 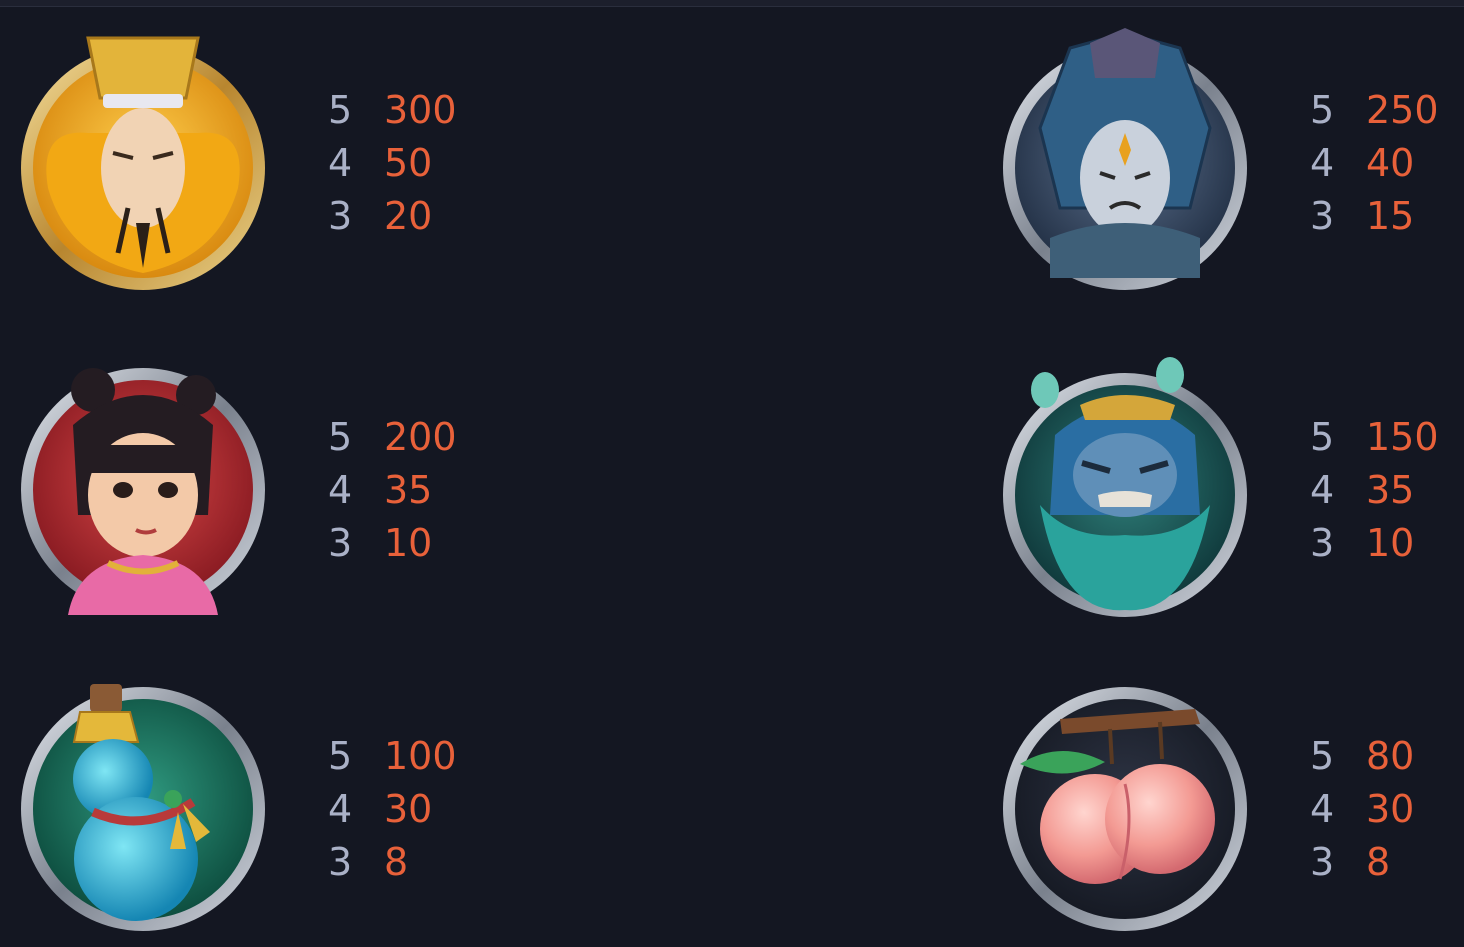 I want to click on emperor-icon, so click(x=143, y=163).